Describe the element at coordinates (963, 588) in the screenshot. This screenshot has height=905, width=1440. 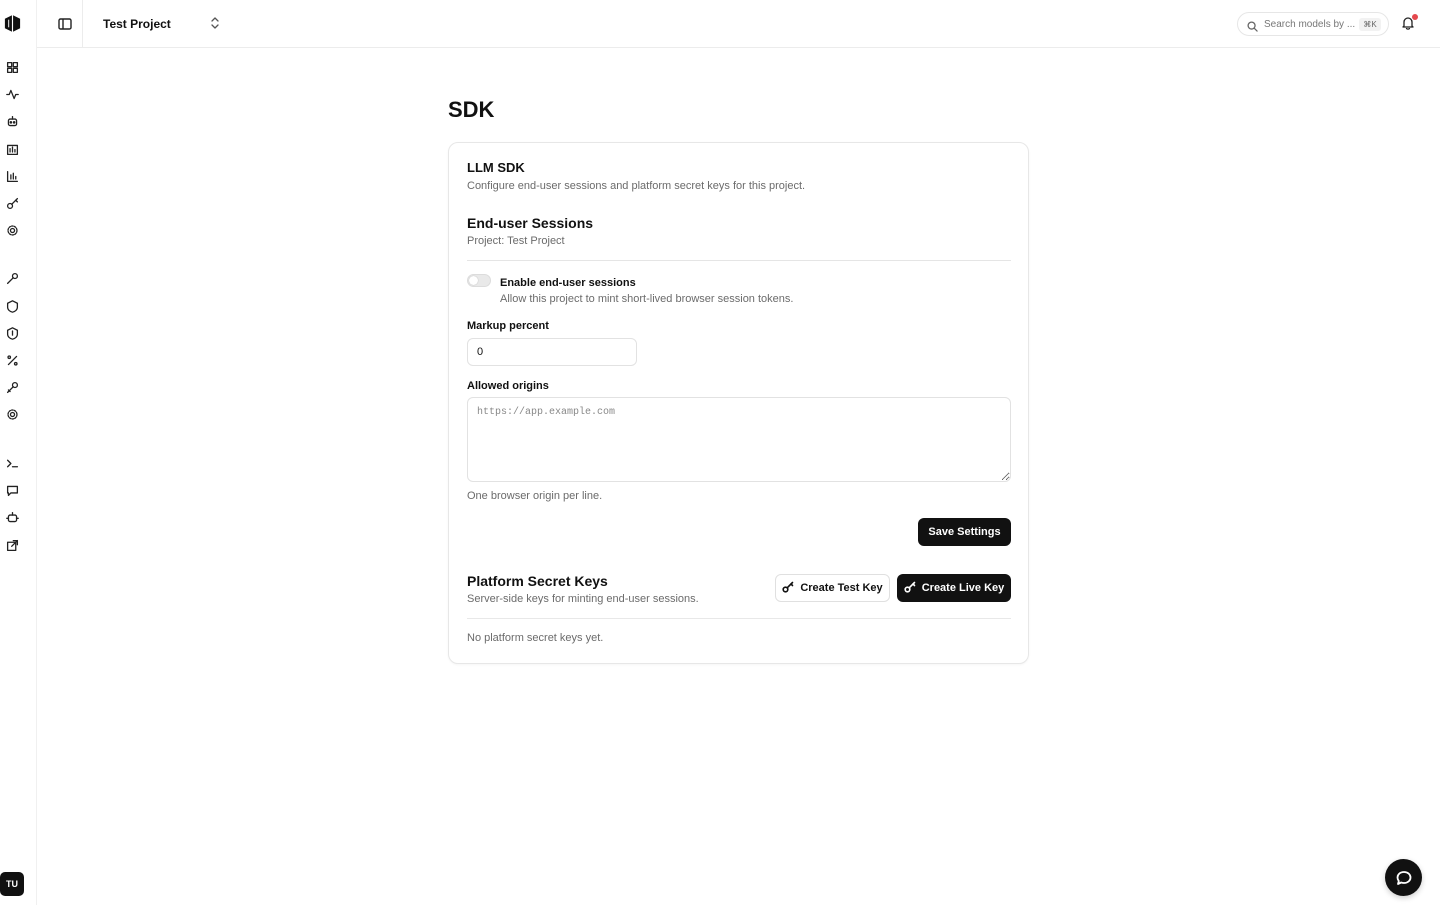
I see `create-live-key-label: Create Live Key` at that location.